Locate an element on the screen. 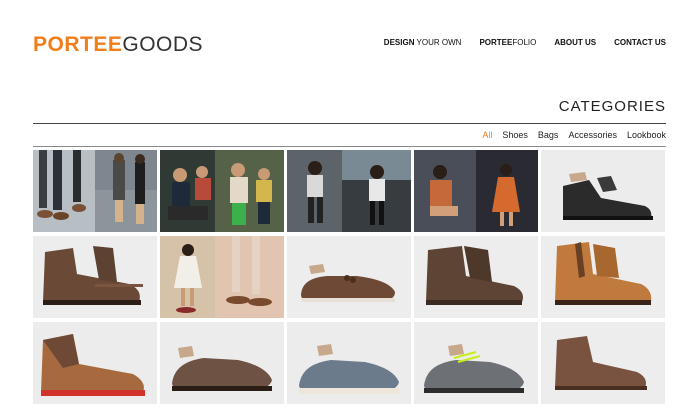  shoe-black-wingtip-boot is located at coordinates (603, 191).